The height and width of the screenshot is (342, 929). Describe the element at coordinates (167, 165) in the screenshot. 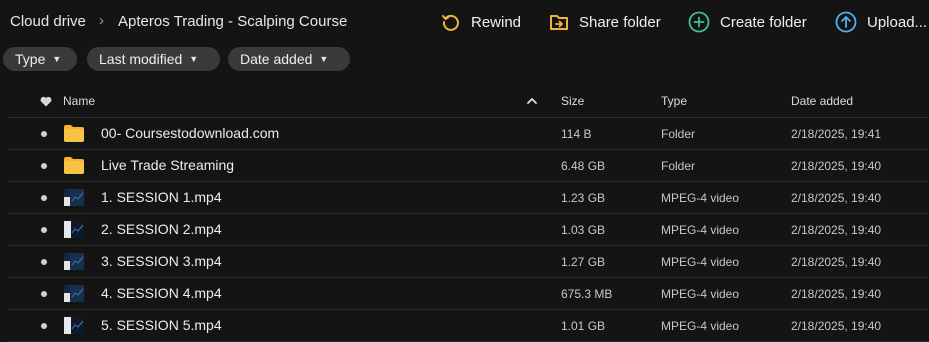

I see `file-name: Live Trade Streaming` at that location.